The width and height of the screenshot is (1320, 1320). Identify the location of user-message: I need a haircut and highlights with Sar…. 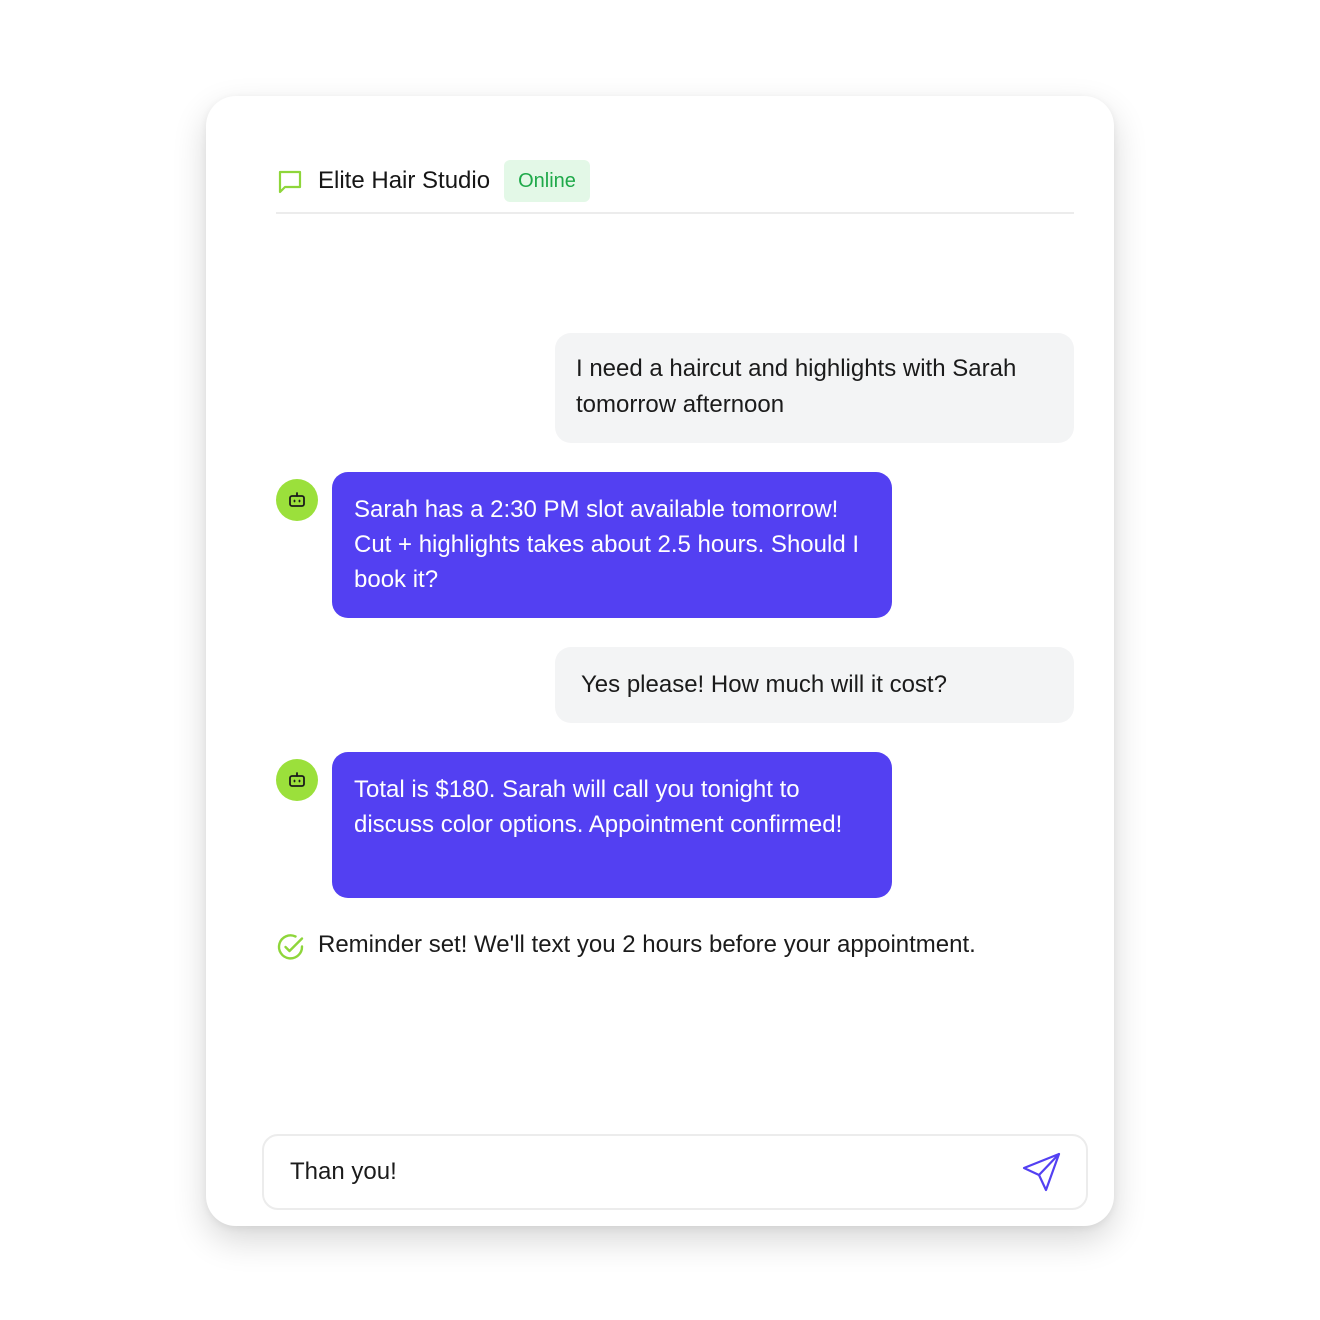
(814, 388).